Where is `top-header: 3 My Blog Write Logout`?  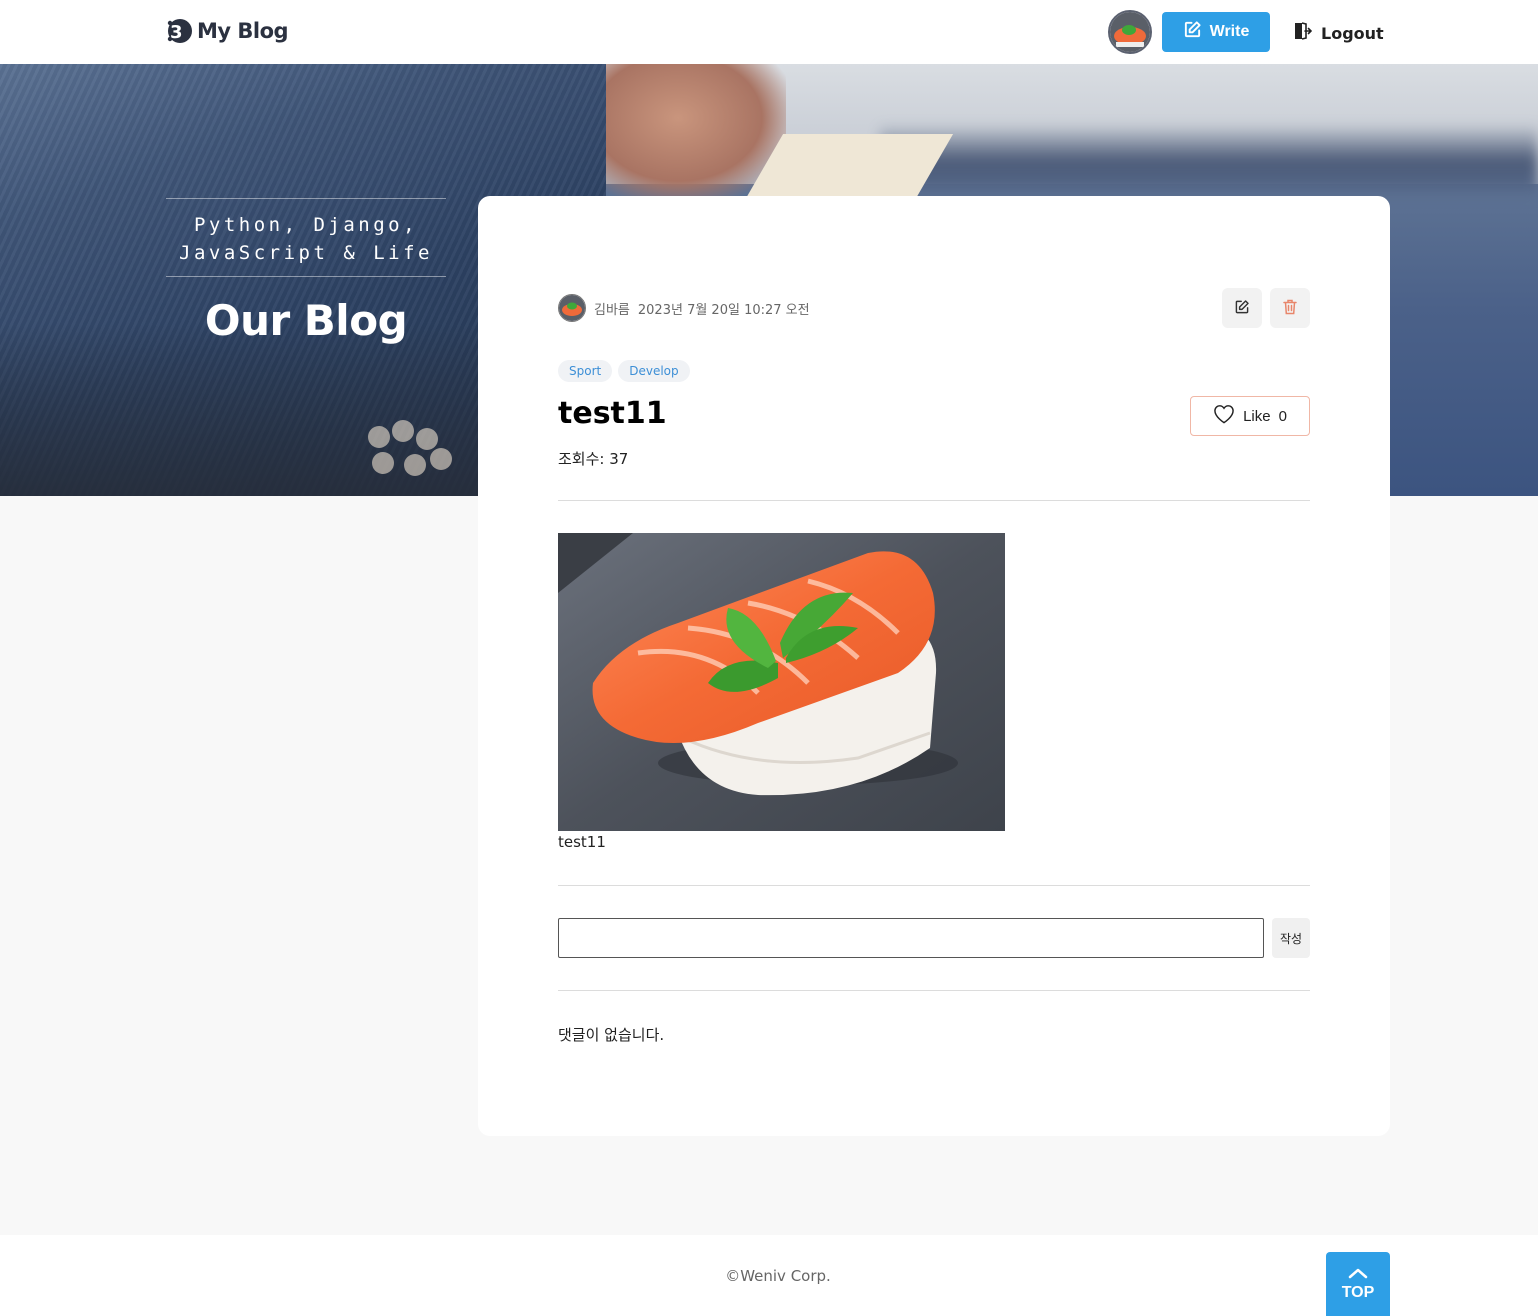
top-header: 3 My Blog Write Logout is located at coordinates (769, 32).